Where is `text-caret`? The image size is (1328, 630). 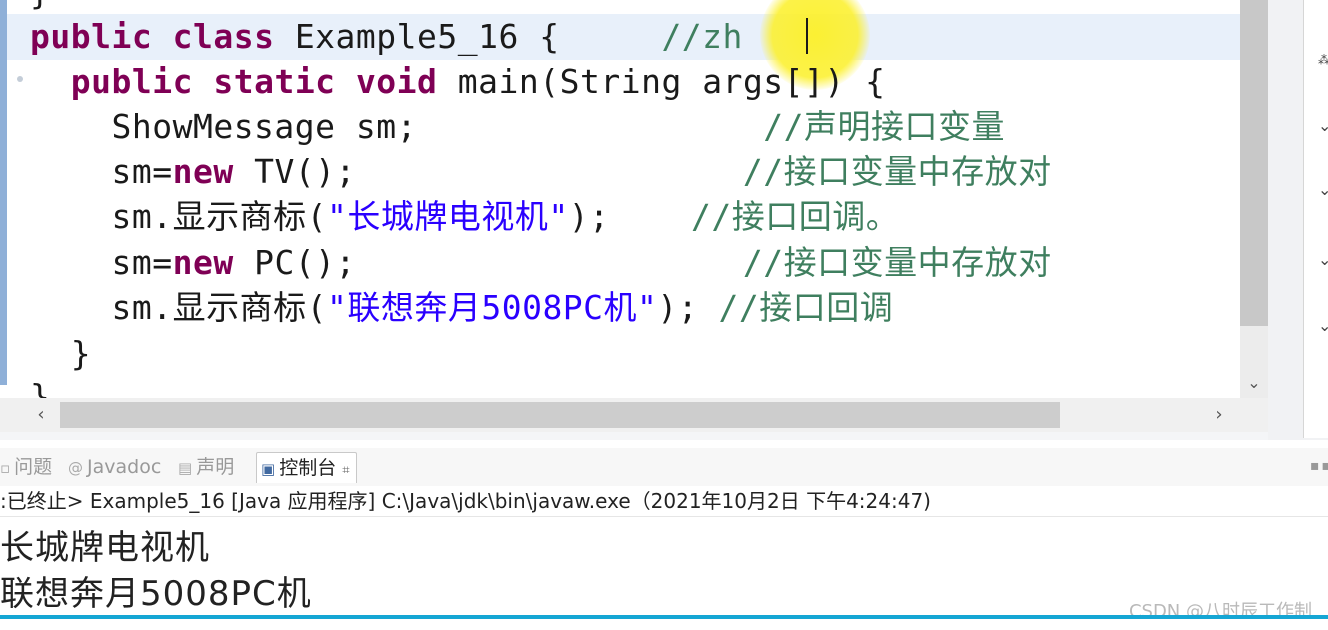 text-caret is located at coordinates (807, 36).